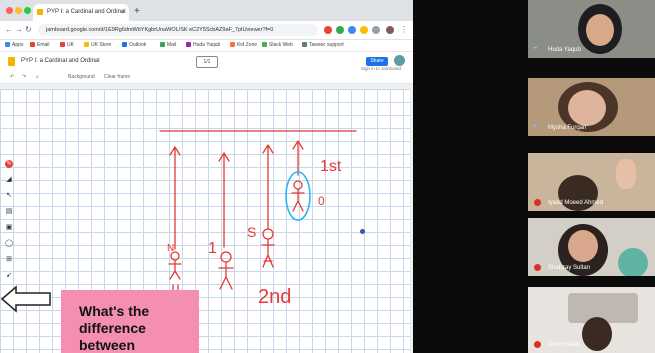  I want to click on close-tab-icon: ×, so click(123, 12).